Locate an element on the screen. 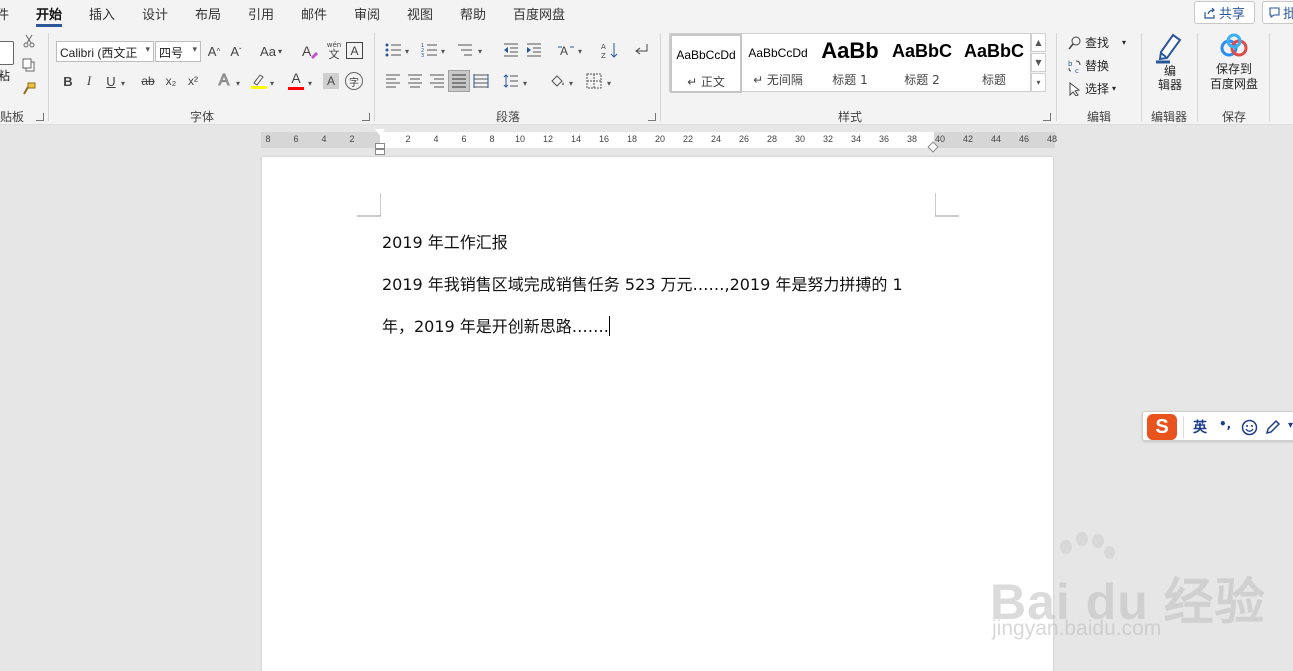 The image size is (1293, 671). gallery-scroll-up-icon: ▲ is located at coordinates (1038, 42).